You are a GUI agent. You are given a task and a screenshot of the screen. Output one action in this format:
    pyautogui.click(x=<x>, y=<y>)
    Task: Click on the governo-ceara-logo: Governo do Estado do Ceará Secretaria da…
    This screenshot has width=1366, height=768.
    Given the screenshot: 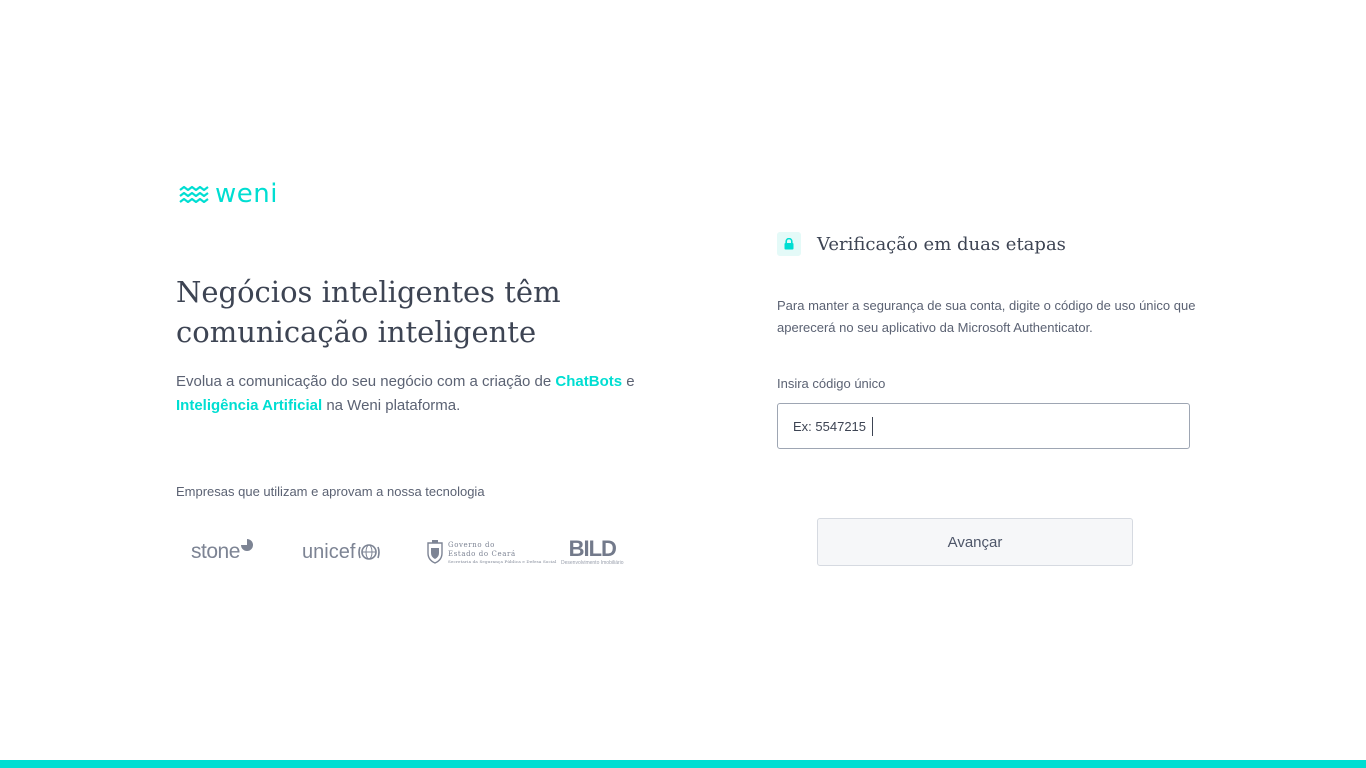 What is the action you would take?
    pyautogui.click(x=491, y=552)
    